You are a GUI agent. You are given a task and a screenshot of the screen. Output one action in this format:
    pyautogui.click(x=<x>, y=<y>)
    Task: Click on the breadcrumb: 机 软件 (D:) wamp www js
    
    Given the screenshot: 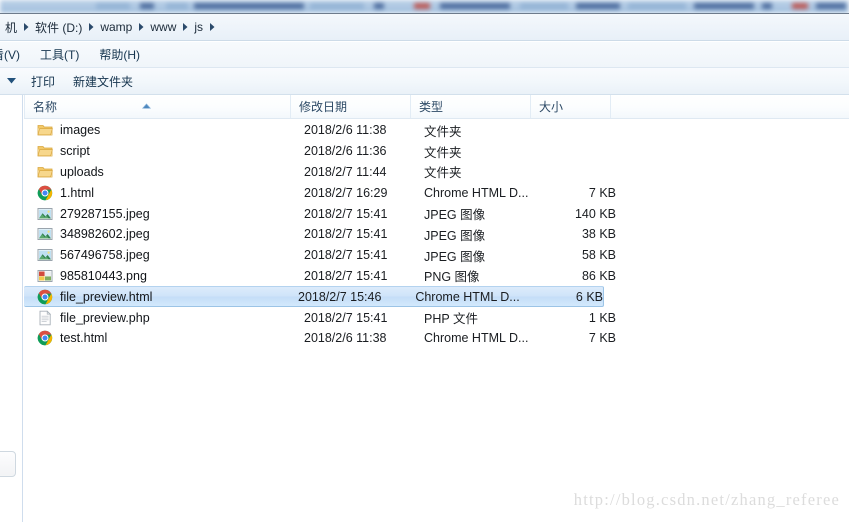 What is the action you would take?
    pyautogui.click(x=110, y=27)
    